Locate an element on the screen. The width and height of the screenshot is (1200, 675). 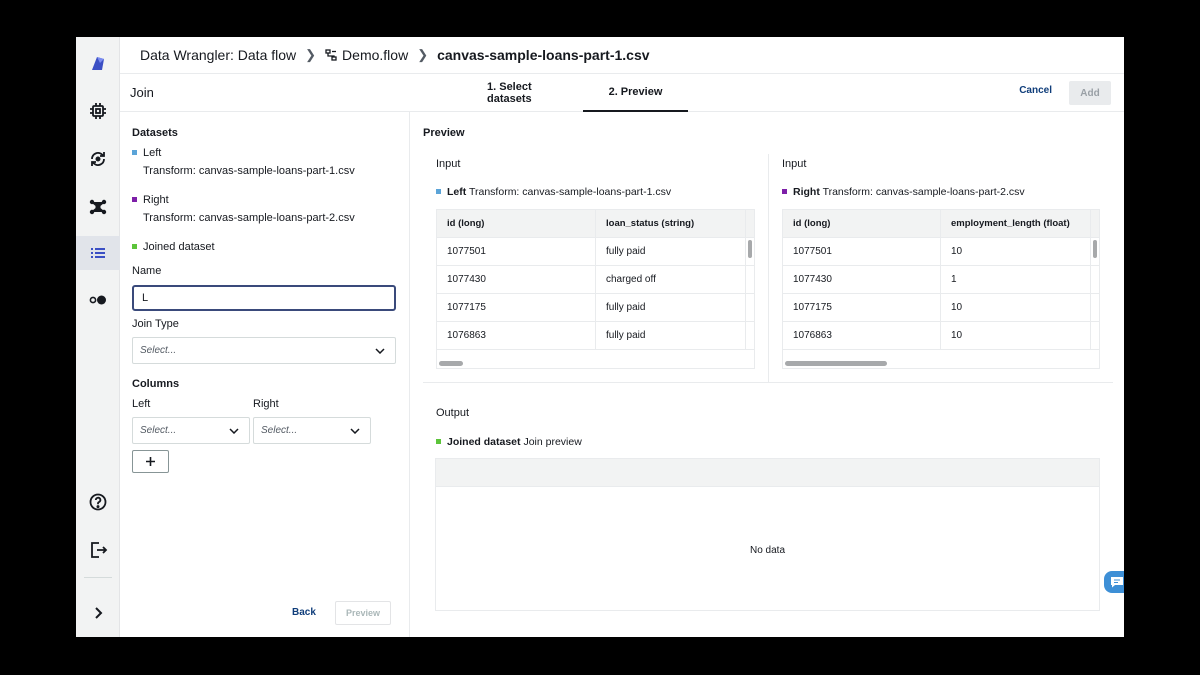
column-header: loan_status (string) is located at coordinates (671, 223).